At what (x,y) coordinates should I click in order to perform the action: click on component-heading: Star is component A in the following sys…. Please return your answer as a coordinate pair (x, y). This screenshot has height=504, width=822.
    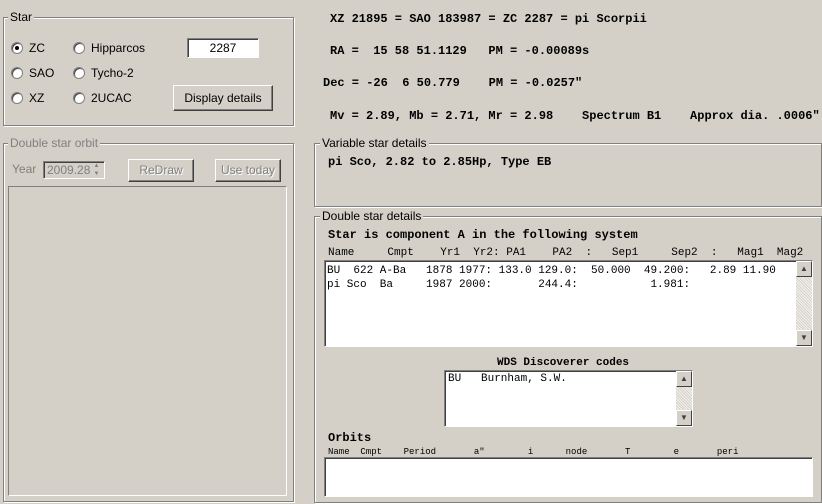
    Looking at the image, I should click on (483, 235).